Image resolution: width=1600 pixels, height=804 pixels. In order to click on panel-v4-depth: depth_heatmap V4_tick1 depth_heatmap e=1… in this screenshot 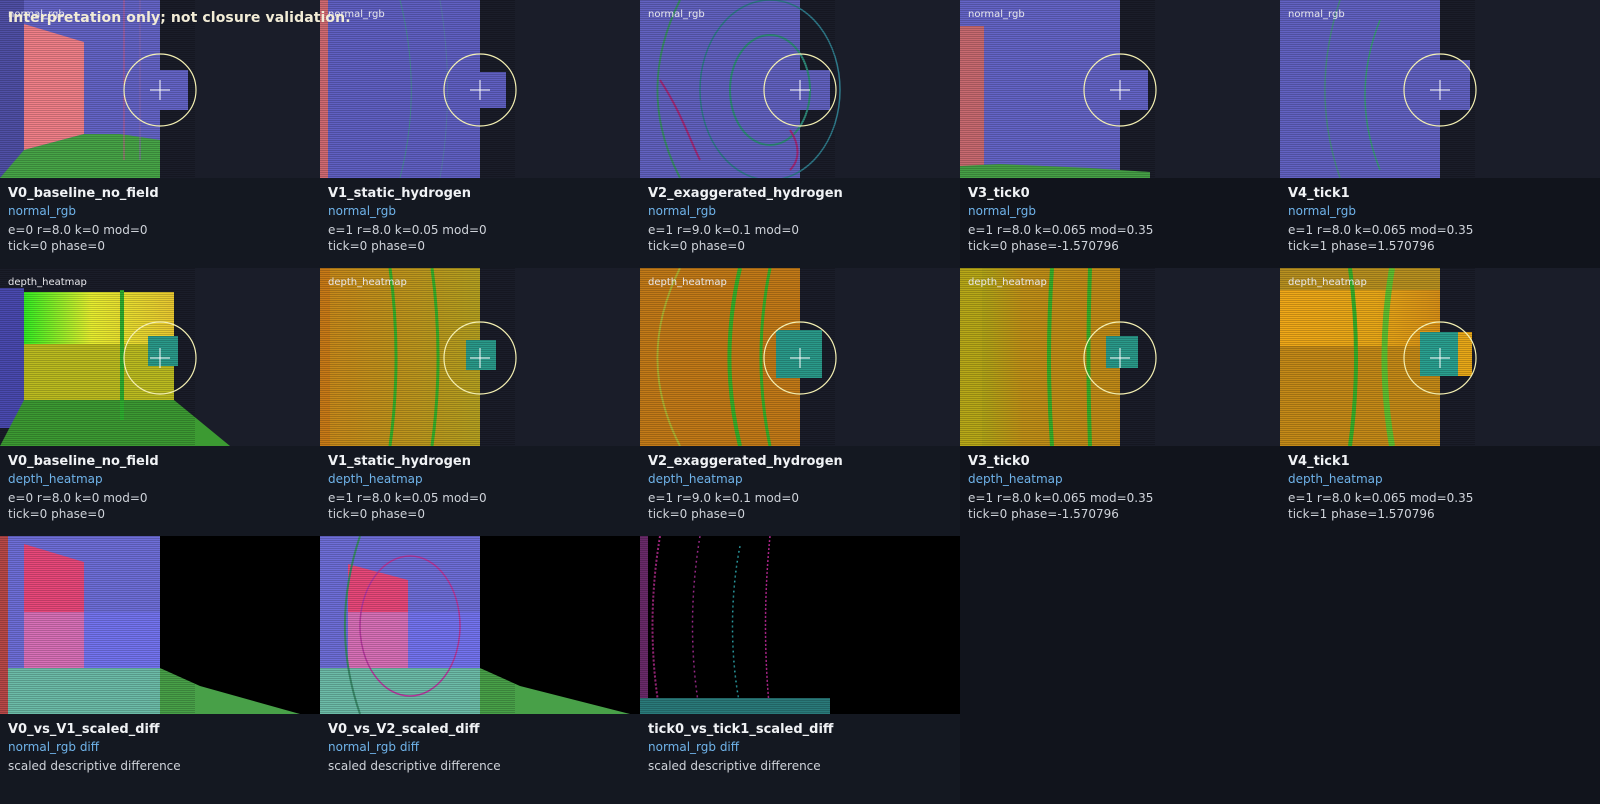, I will do `click(1440, 402)`.